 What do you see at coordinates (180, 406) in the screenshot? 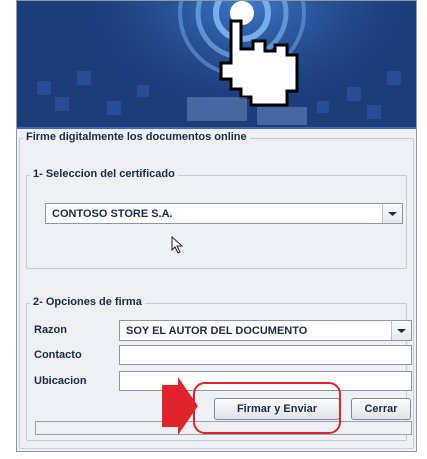
I see `red-arrow-icon` at bounding box center [180, 406].